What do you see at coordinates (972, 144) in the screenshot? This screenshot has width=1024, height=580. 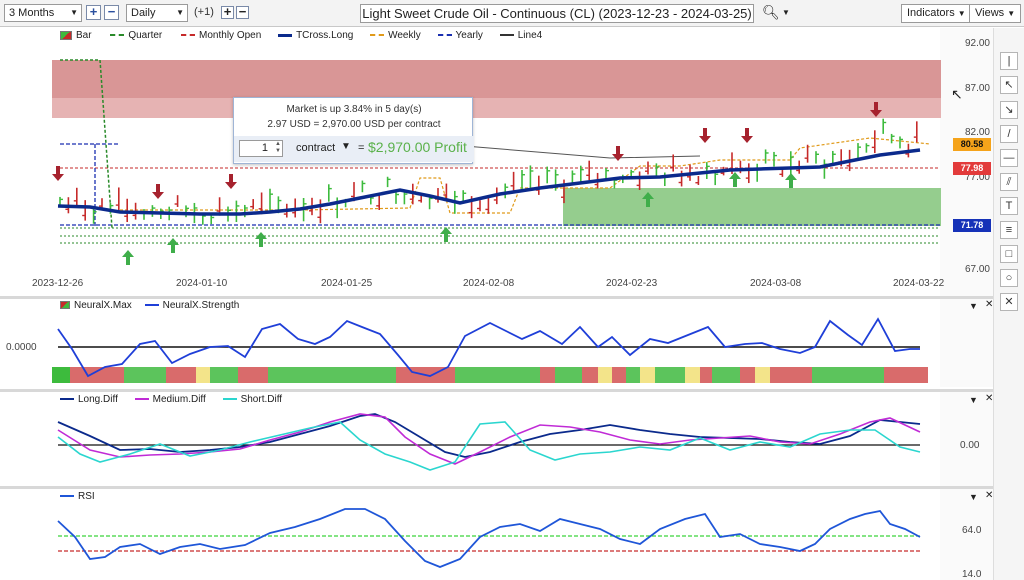 I see `current-price-box: 80.58` at bounding box center [972, 144].